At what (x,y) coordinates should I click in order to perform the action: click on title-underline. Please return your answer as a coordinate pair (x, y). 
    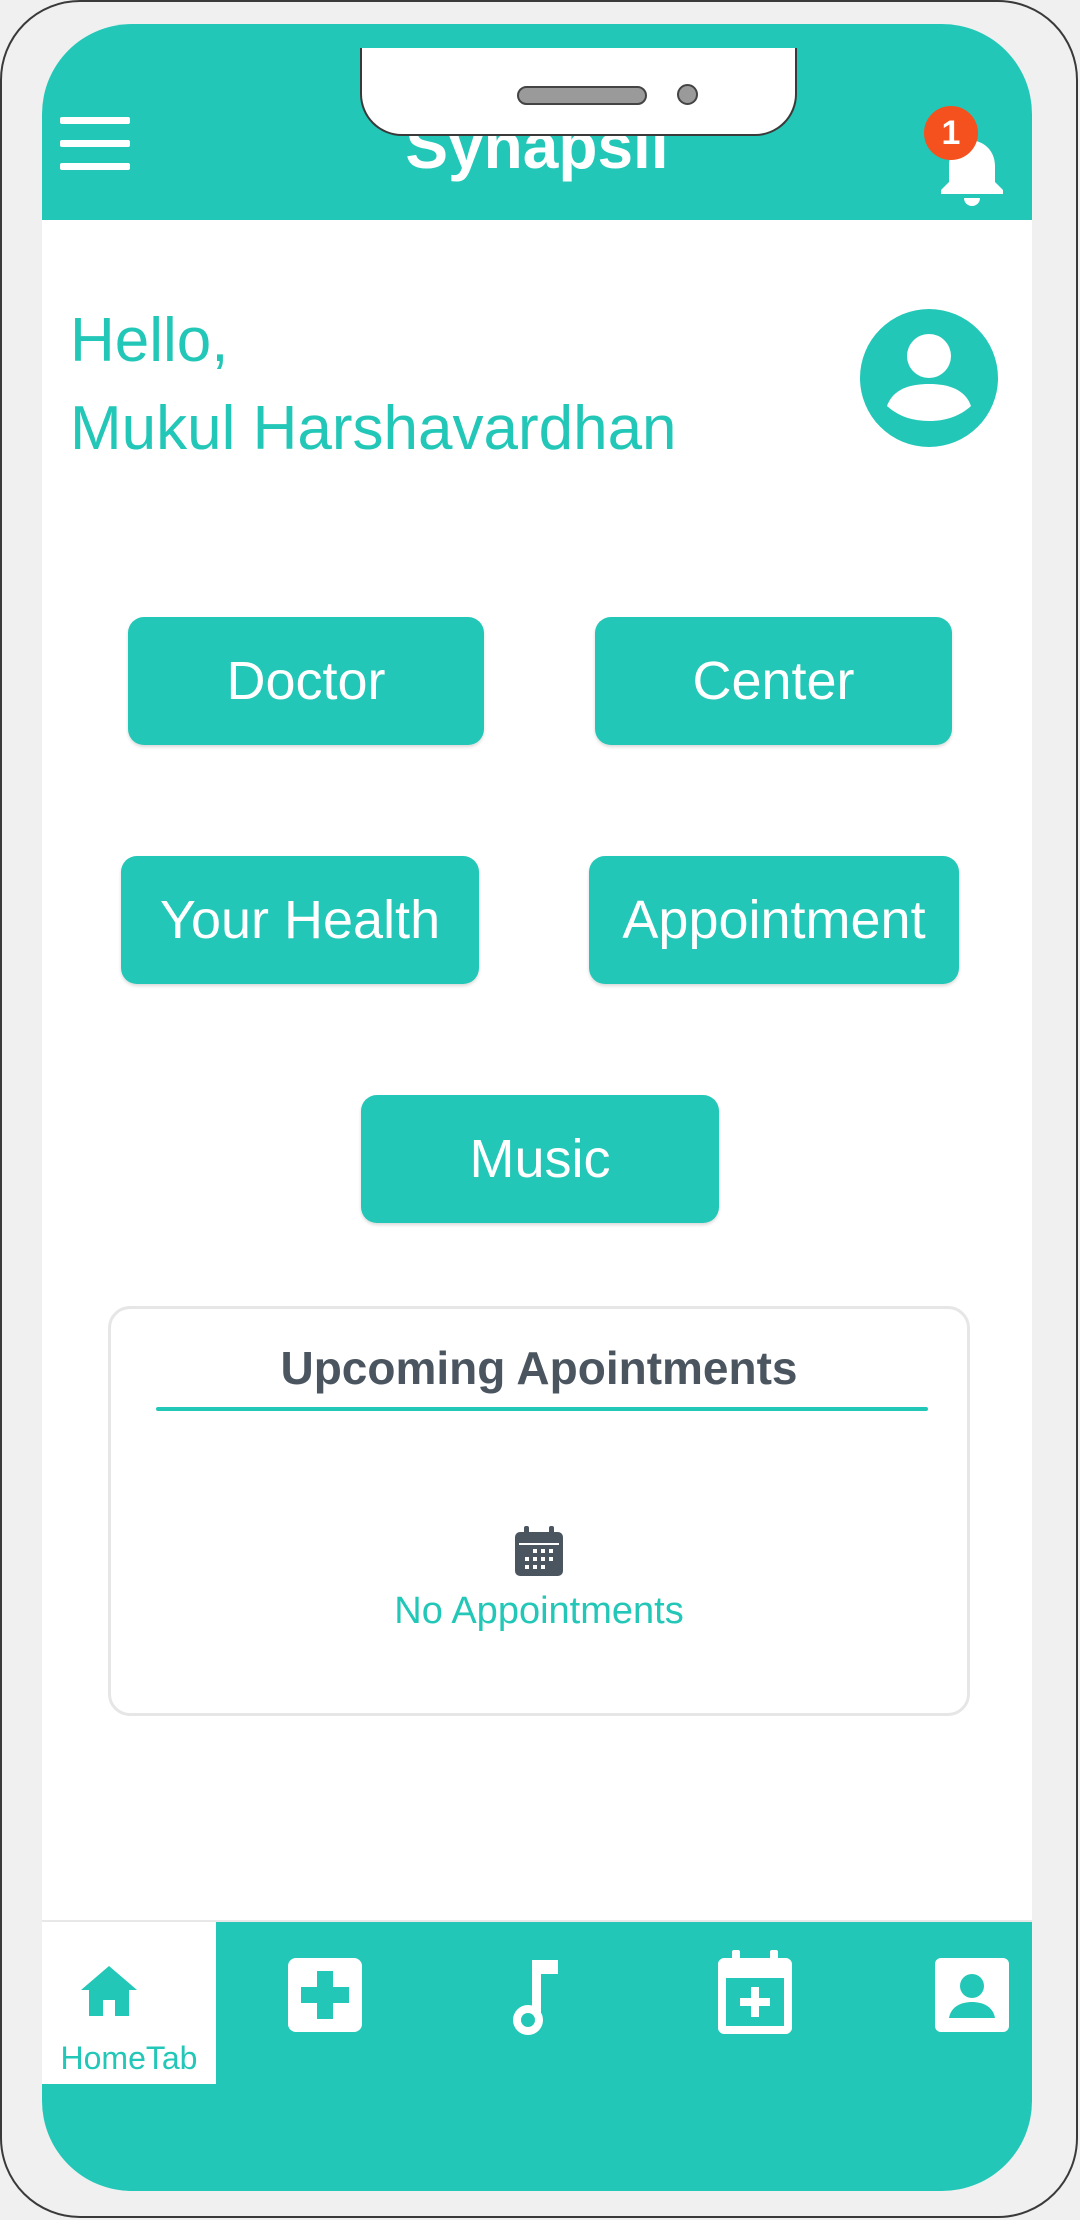
    Looking at the image, I should click on (542, 1409).